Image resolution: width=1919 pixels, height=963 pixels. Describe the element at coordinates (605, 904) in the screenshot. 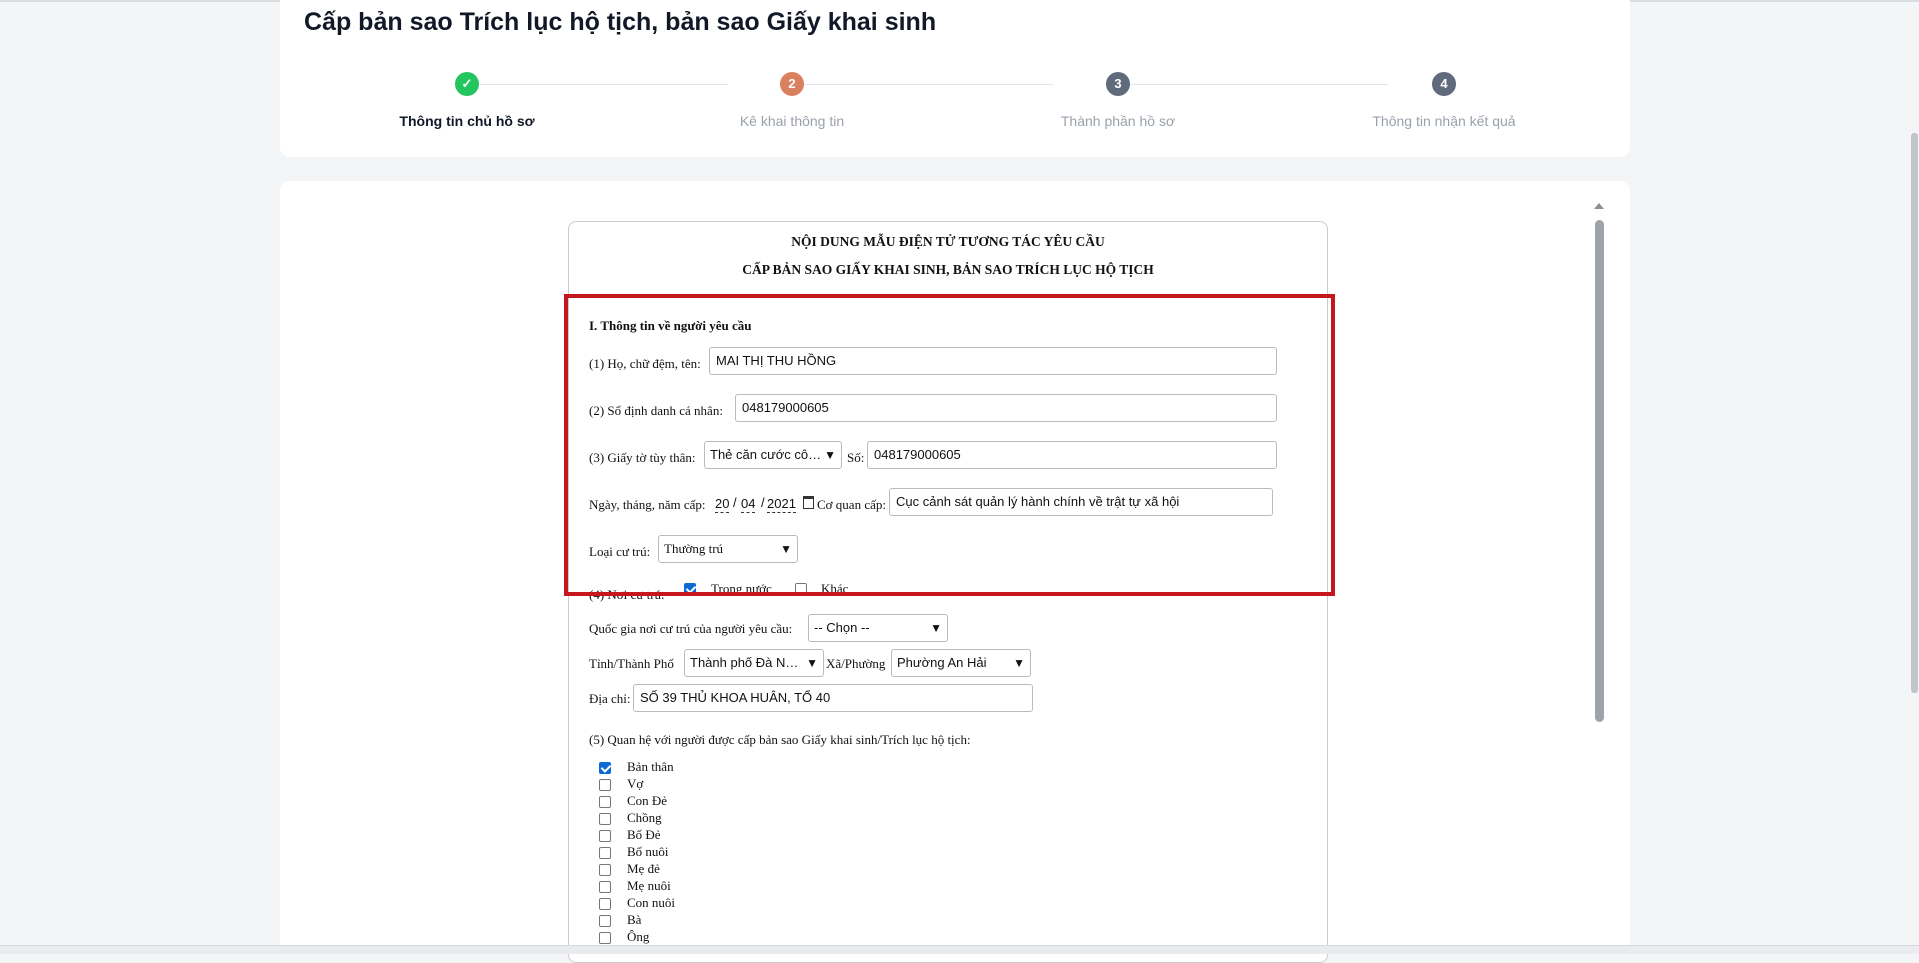

I see `relation-checkbox-con-nuoi` at that location.